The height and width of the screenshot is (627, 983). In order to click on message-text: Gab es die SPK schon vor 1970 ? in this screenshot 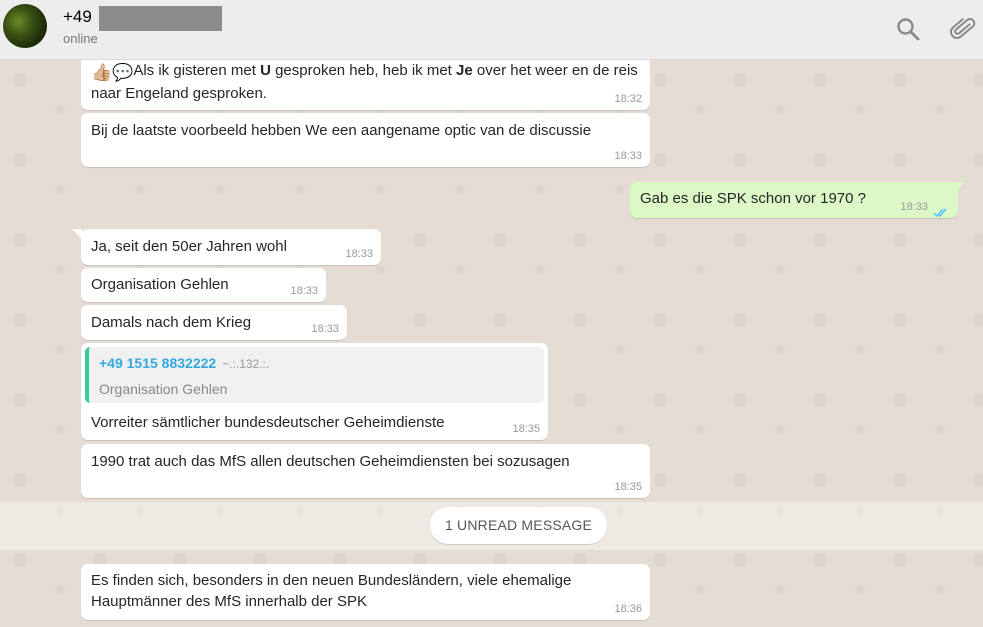, I will do `click(753, 198)`.